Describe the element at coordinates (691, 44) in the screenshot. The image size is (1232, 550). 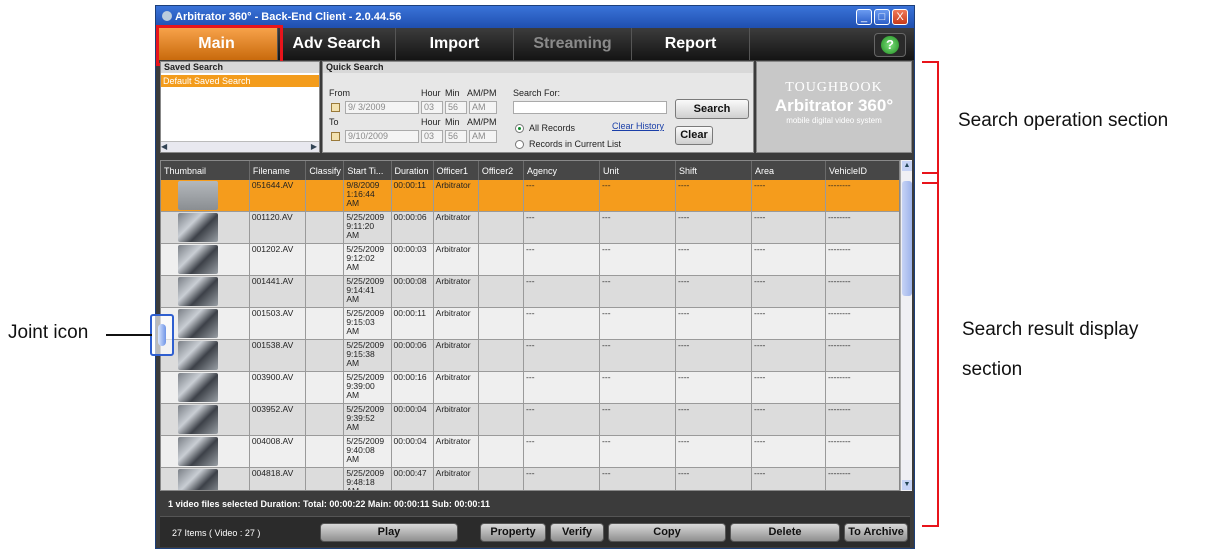
I see `tab-report: Report` at that location.